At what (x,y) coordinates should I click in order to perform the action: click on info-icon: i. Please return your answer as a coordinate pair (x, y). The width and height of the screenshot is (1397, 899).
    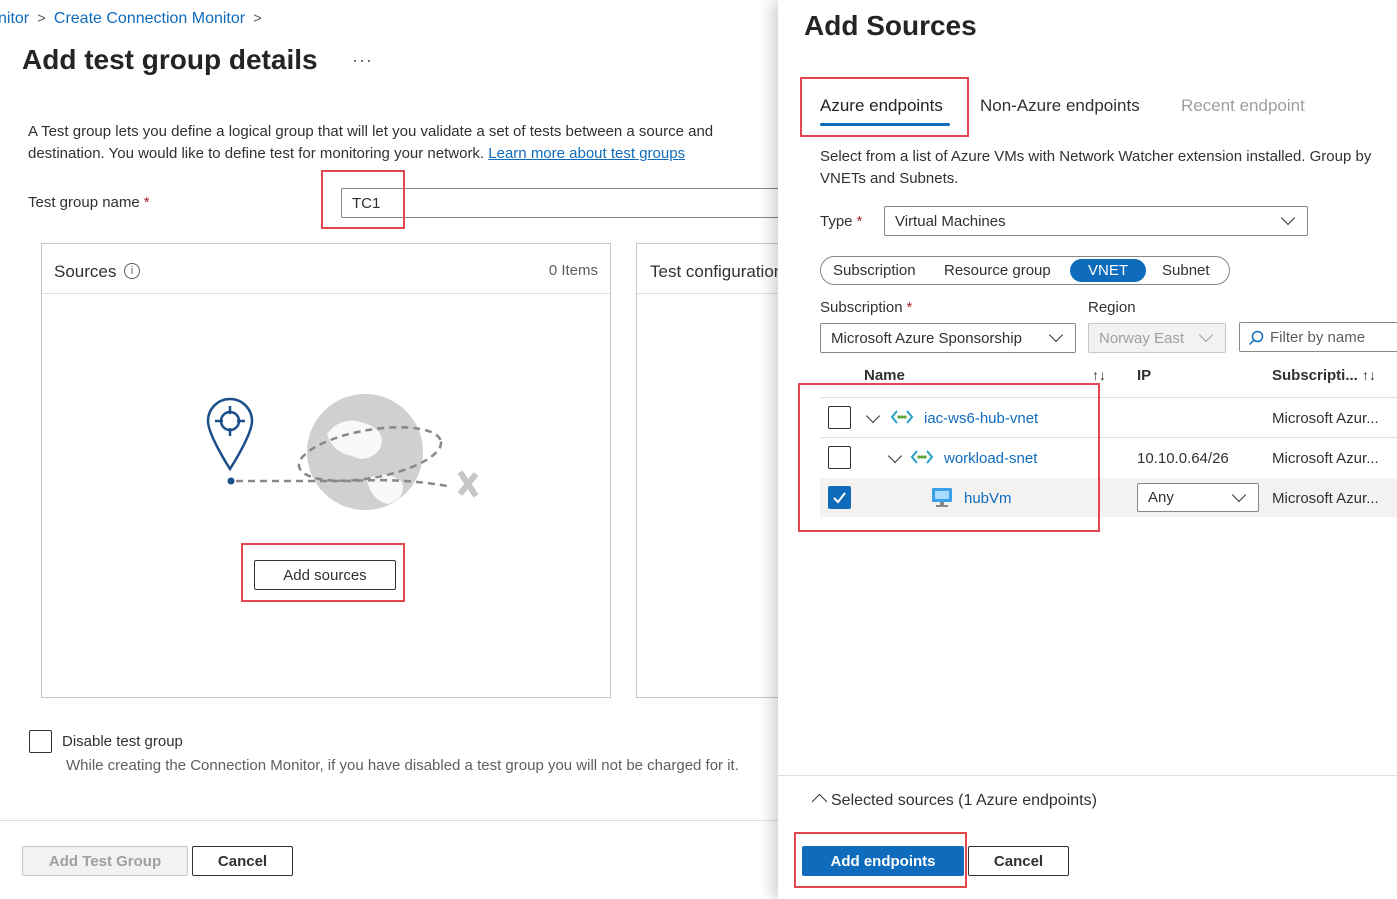
    Looking at the image, I should click on (132, 271).